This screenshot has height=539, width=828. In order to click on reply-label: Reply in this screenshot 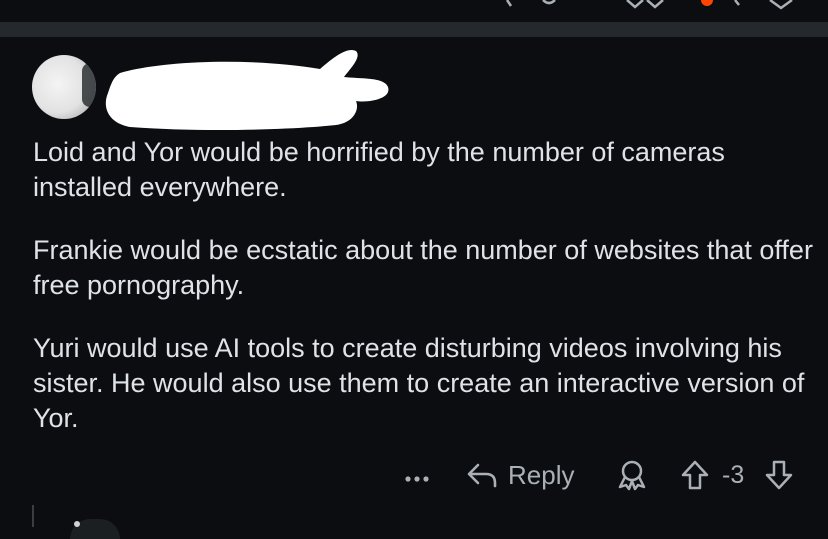, I will do `click(541, 474)`.